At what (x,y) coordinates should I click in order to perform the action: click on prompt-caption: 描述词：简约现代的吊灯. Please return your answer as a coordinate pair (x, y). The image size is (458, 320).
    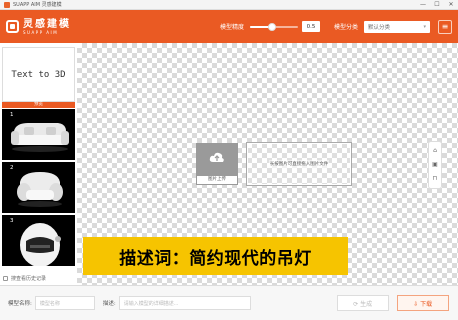
    Looking at the image, I should click on (215, 256).